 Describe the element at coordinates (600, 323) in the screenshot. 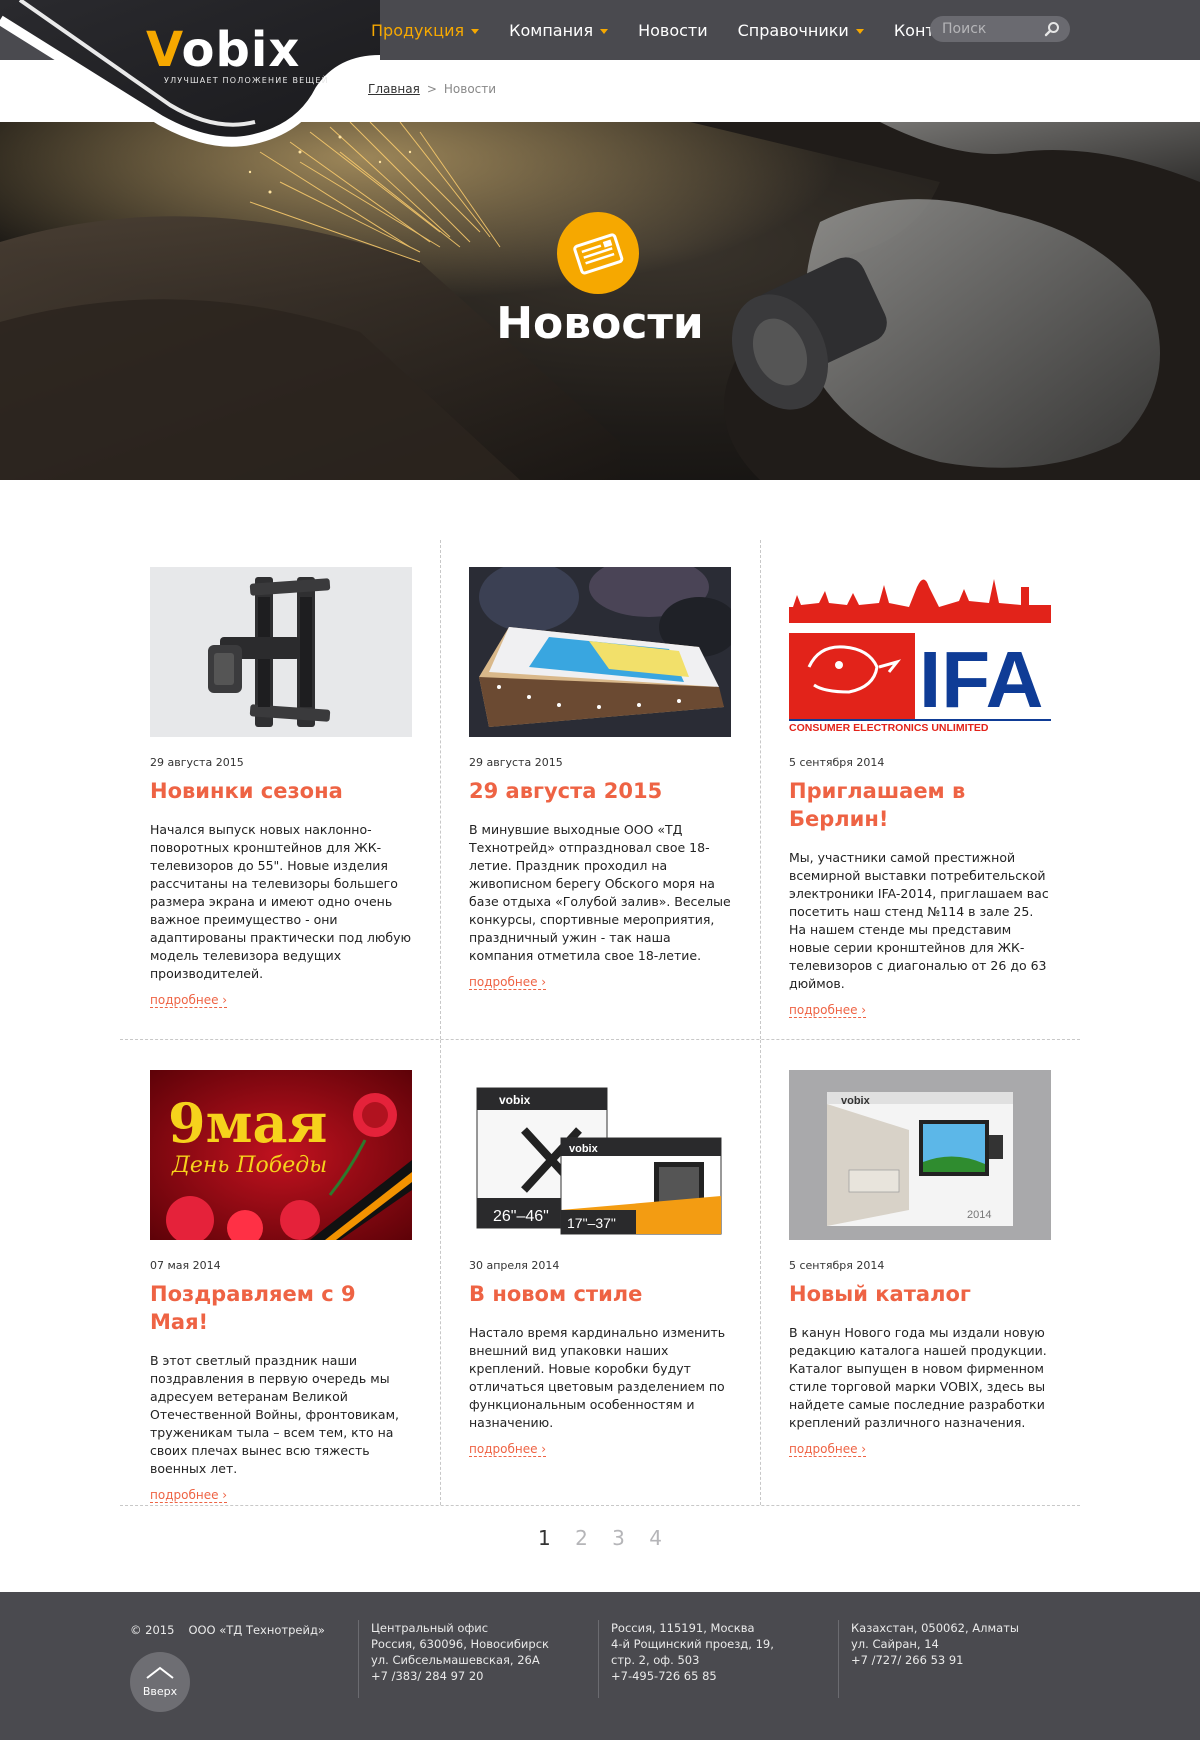

I see `page-title: Новости` at that location.